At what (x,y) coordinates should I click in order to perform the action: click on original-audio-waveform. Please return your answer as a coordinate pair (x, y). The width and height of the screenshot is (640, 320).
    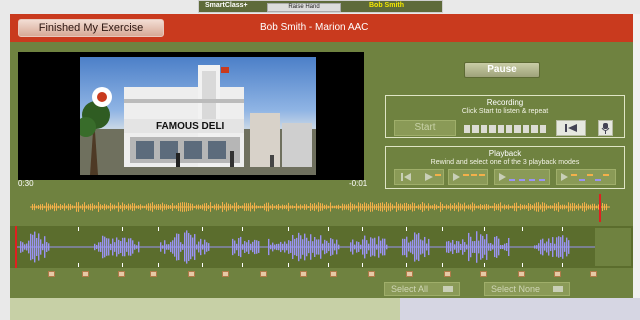
    Looking at the image, I should click on (321, 207).